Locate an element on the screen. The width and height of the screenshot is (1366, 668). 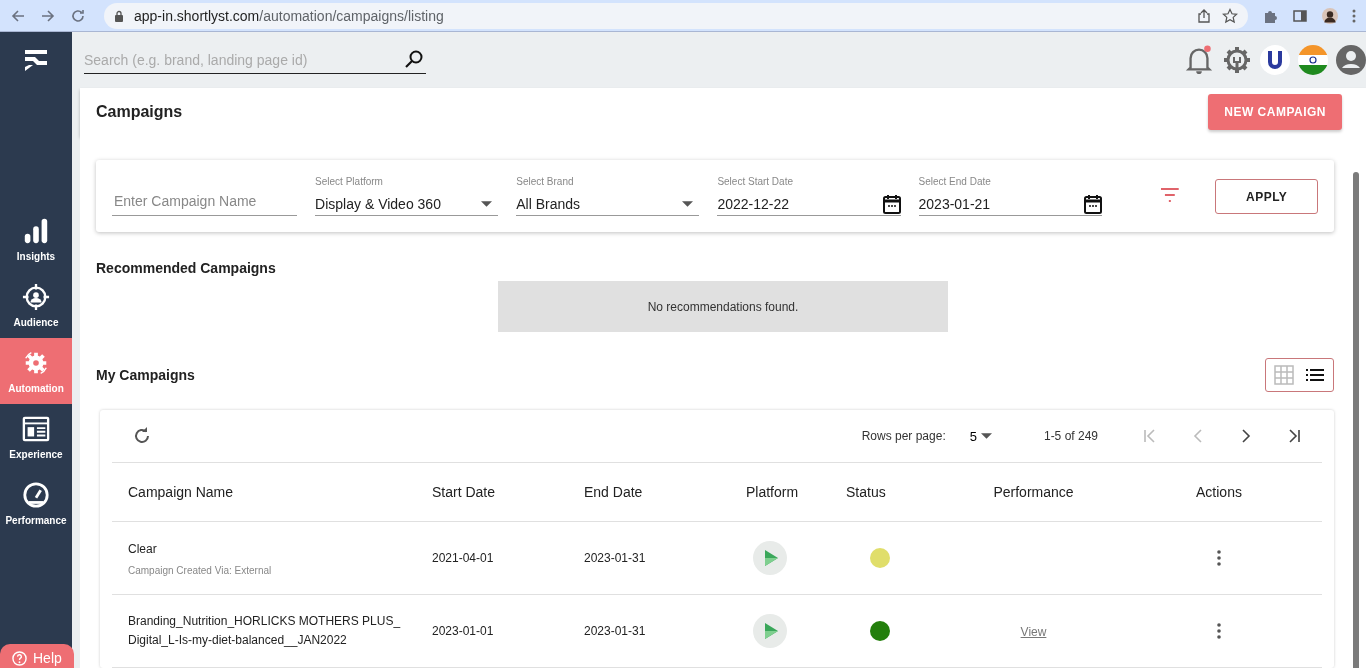
apply-button: APPLY is located at coordinates (1266, 196).